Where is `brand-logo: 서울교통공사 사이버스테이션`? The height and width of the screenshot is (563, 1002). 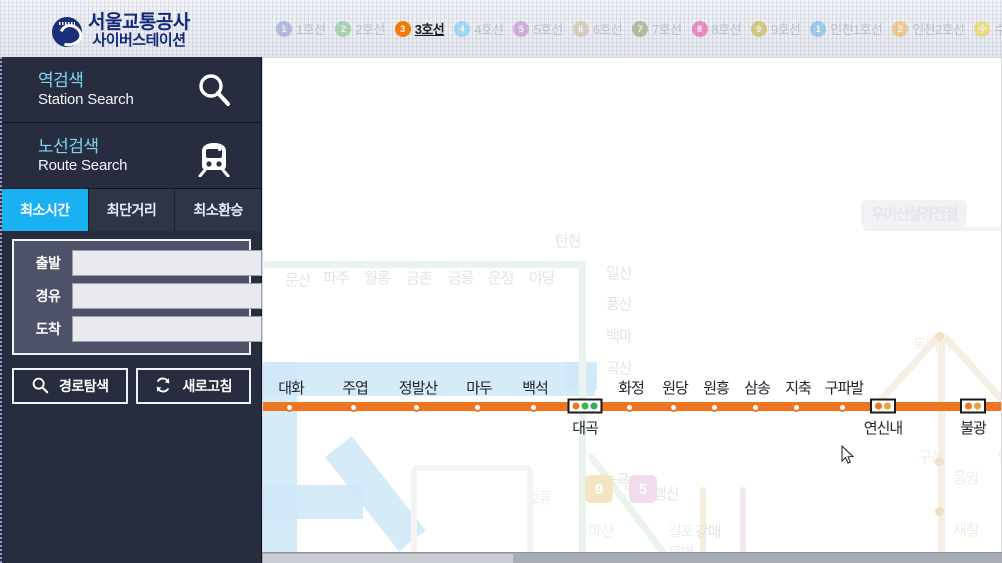
brand-logo: 서울교통공사 사이버스테이션 is located at coordinates (159, 31).